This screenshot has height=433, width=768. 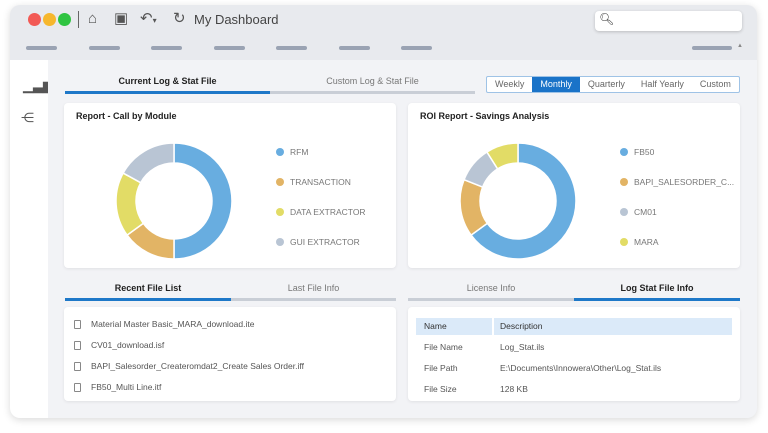 What do you see at coordinates (662, 84) in the screenshot?
I see `period-half-yearly: Half Yearly` at bounding box center [662, 84].